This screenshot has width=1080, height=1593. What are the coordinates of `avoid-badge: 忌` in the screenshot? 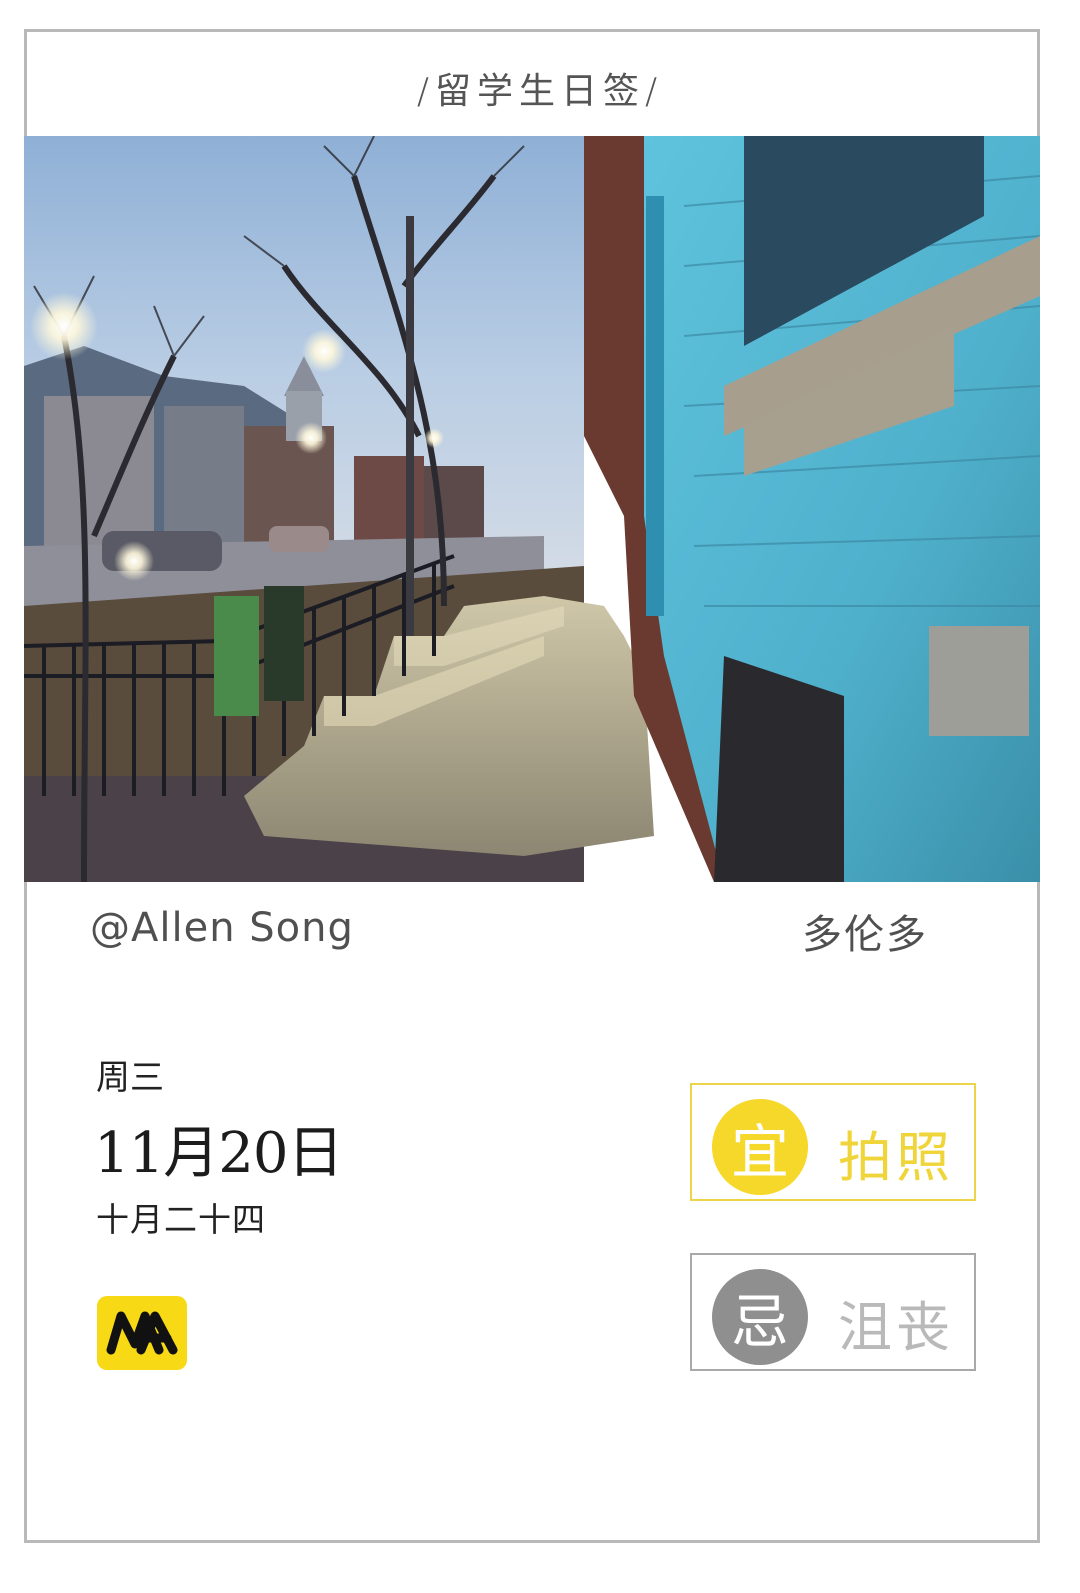 It's located at (760, 1317).